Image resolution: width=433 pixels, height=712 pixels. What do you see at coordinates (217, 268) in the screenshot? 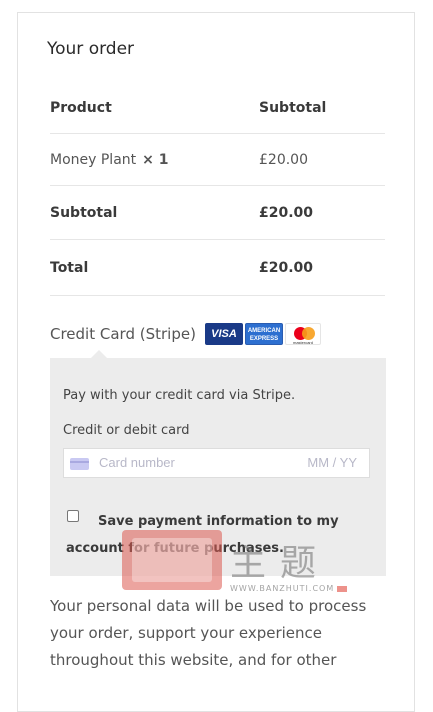
I see `total-row: Total £20.00` at bounding box center [217, 268].